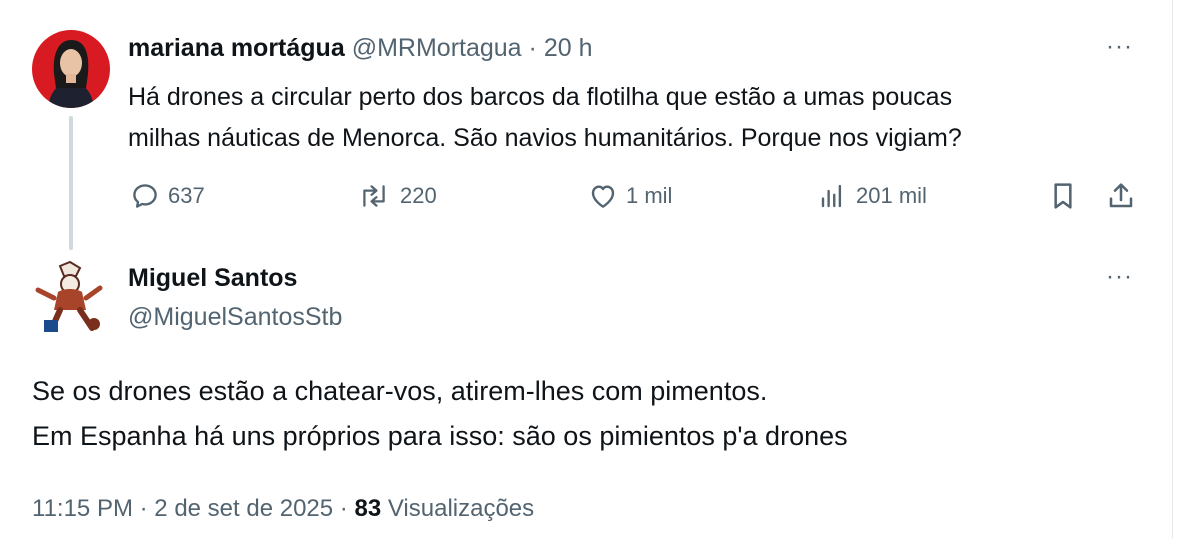  What do you see at coordinates (1119, 47) in the screenshot?
I see `more-icon: ···` at bounding box center [1119, 47].